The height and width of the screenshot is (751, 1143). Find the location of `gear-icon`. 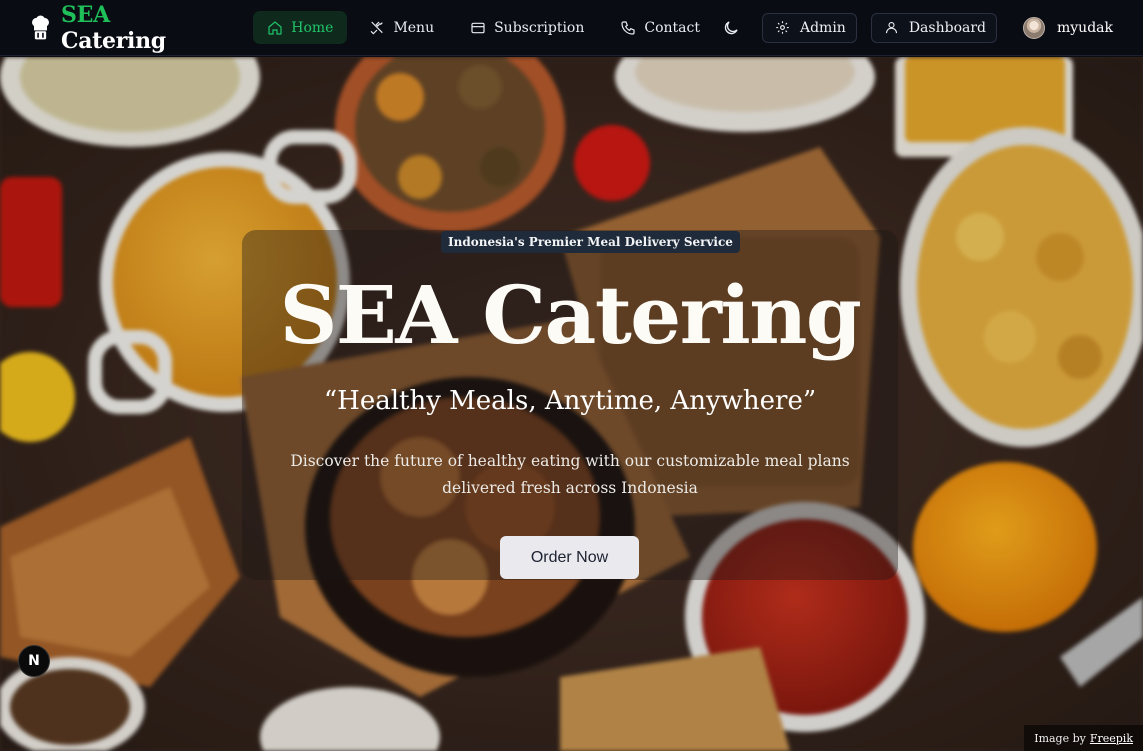

gear-icon is located at coordinates (782, 27).